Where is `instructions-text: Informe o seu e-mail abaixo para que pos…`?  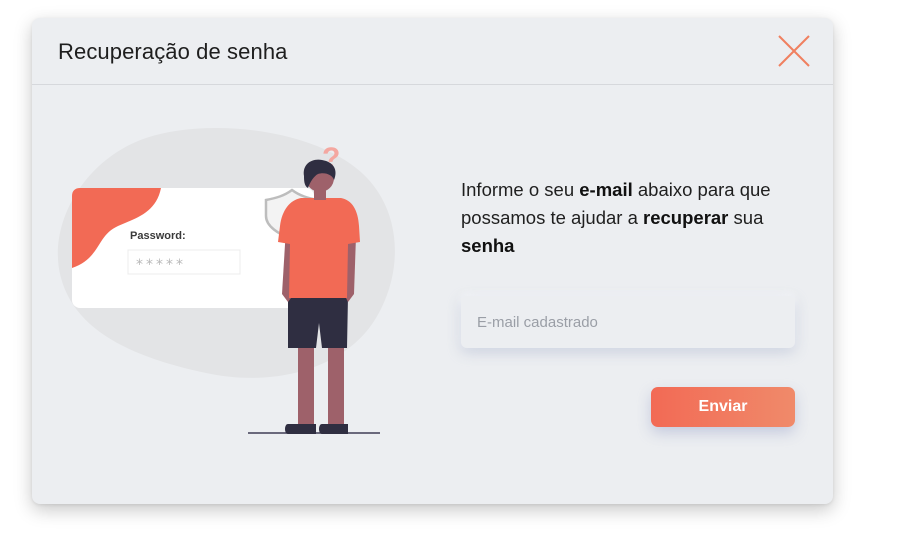 instructions-text: Informe o seu e-mail abaixo para que pos… is located at coordinates (631, 218).